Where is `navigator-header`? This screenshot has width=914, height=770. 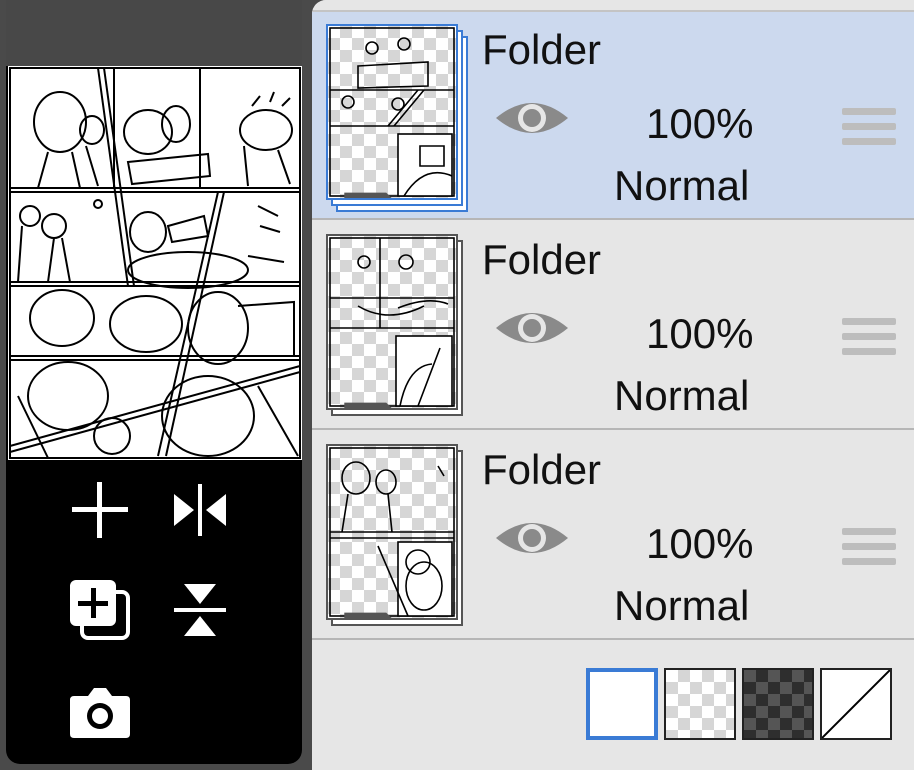 navigator-header is located at coordinates (154, 33).